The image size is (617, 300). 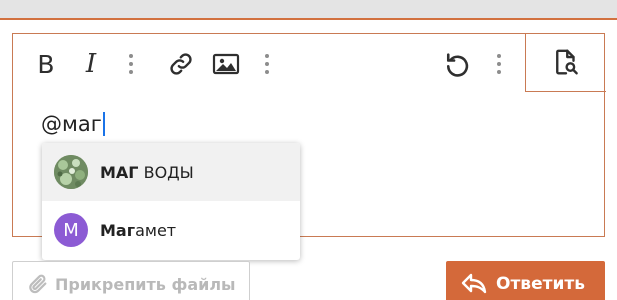 I want to click on image-button, so click(x=226, y=64).